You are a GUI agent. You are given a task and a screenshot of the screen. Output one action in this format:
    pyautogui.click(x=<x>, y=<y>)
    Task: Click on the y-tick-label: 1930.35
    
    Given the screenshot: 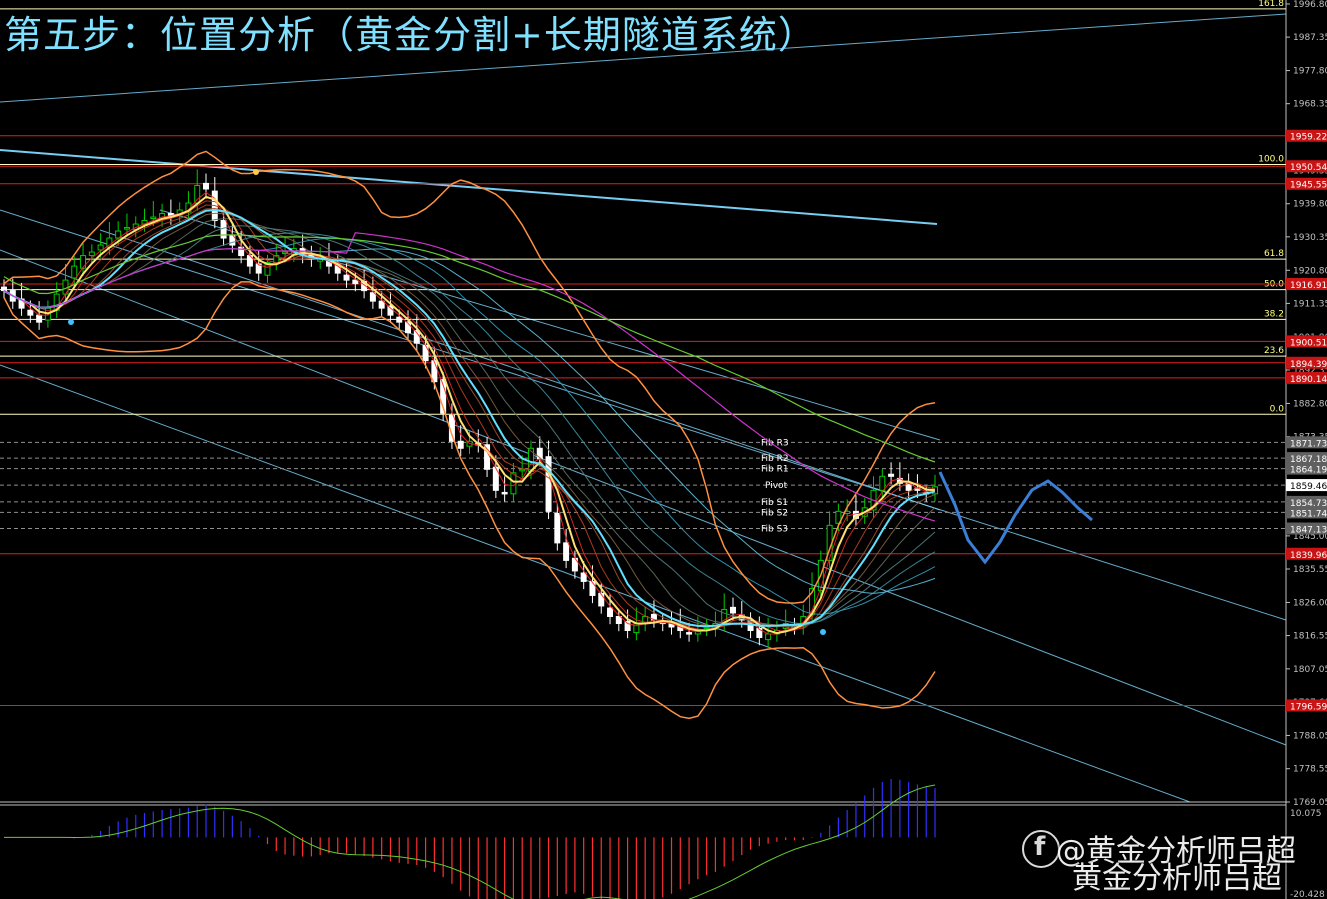 What is the action you would take?
    pyautogui.click(x=1310, y=238)
    